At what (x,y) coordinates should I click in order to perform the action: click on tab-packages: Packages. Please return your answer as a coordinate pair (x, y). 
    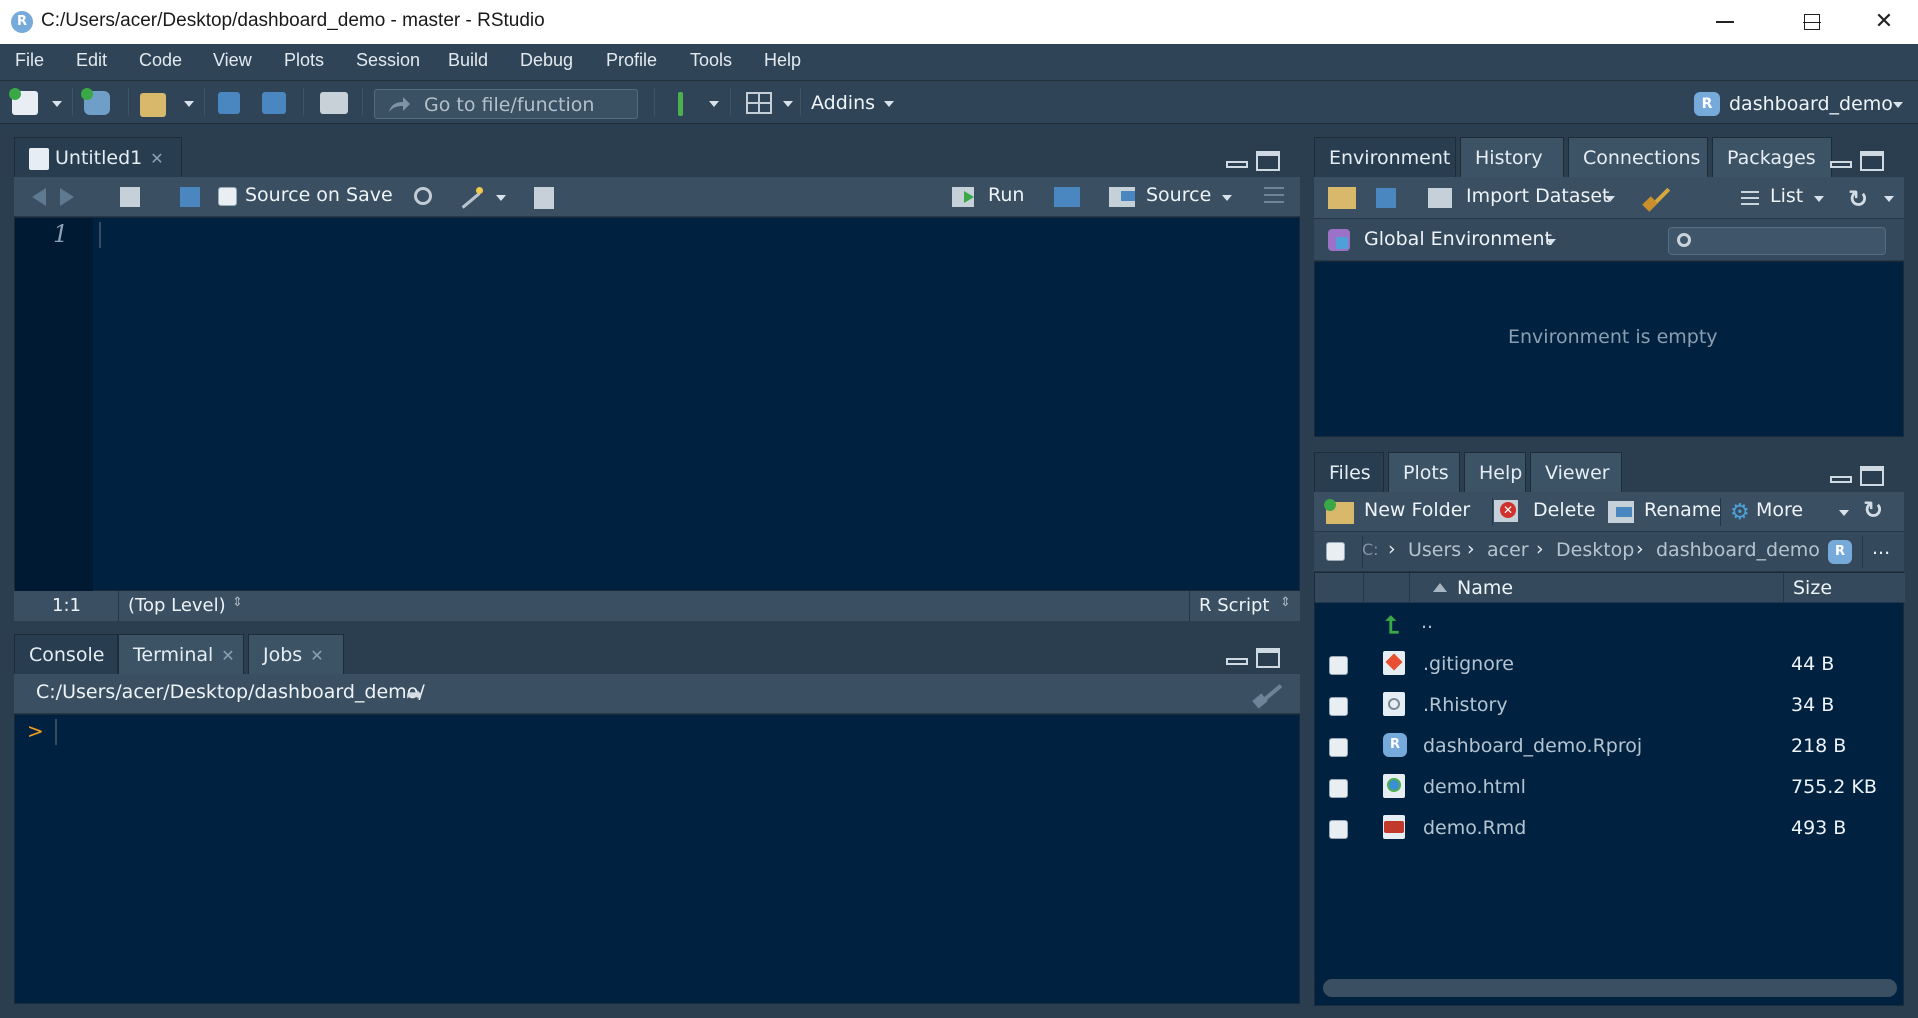
    Looking at the image, I should click on (1772, 157).